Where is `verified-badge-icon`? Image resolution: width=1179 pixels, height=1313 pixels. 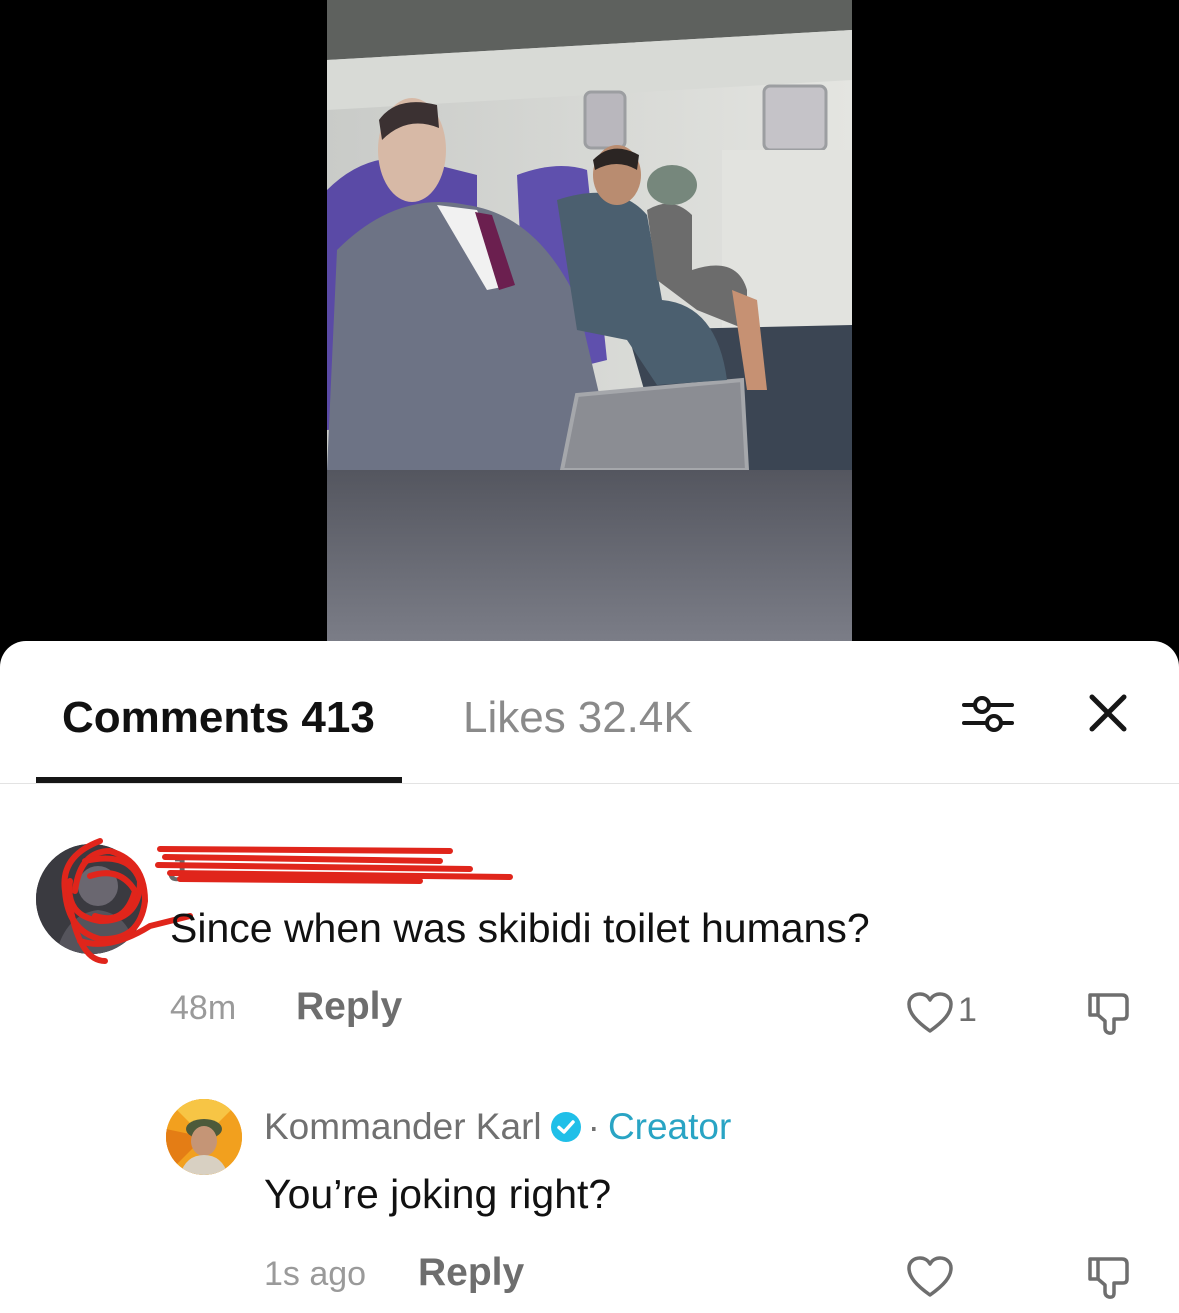 verified-badge-icon is located at coordinates (565, 1127).